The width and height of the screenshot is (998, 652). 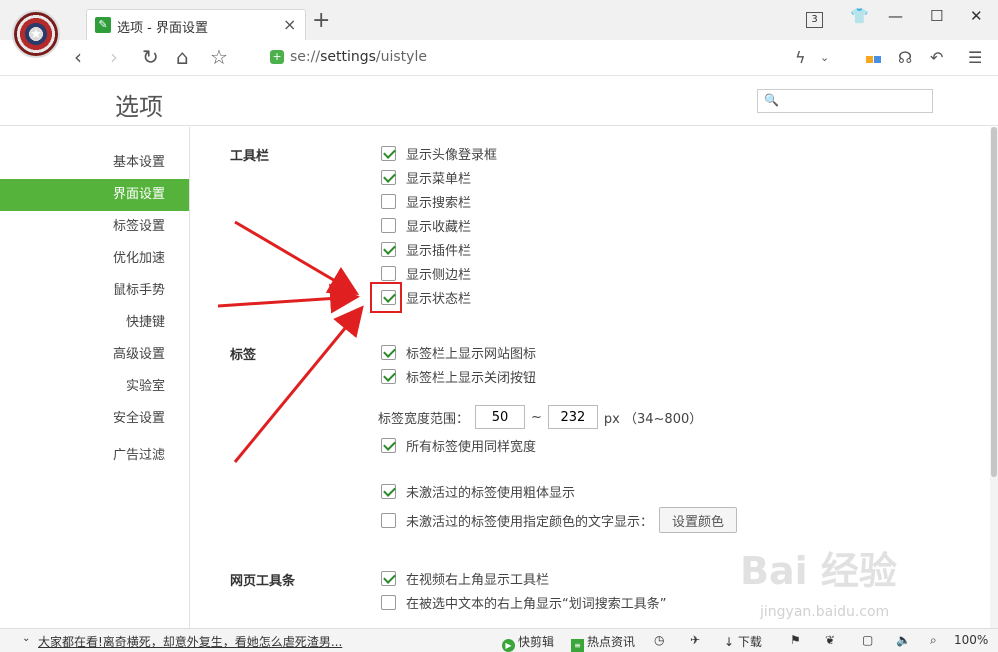 I want to click on option-label: 在视频右上角显示工具栏, so click(x=478, y=580).